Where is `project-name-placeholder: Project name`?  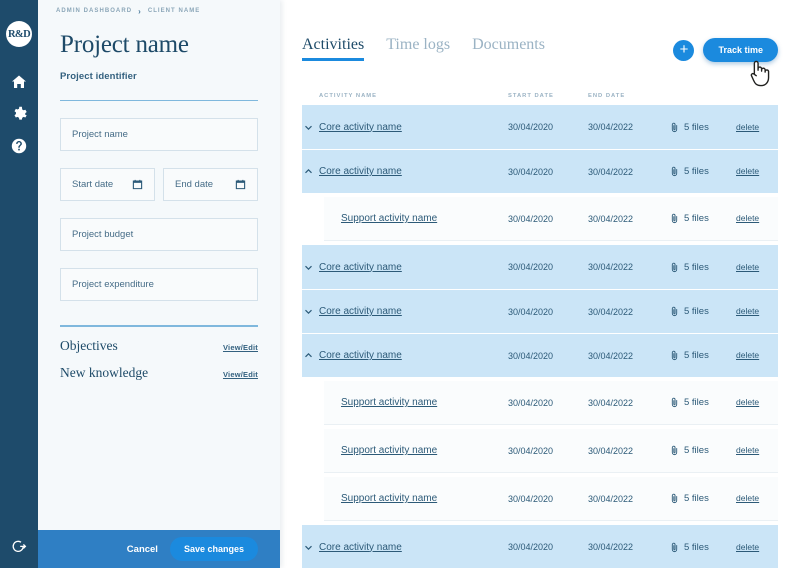
project-name-placeholder: Project name is located at coordinates (100, 134).